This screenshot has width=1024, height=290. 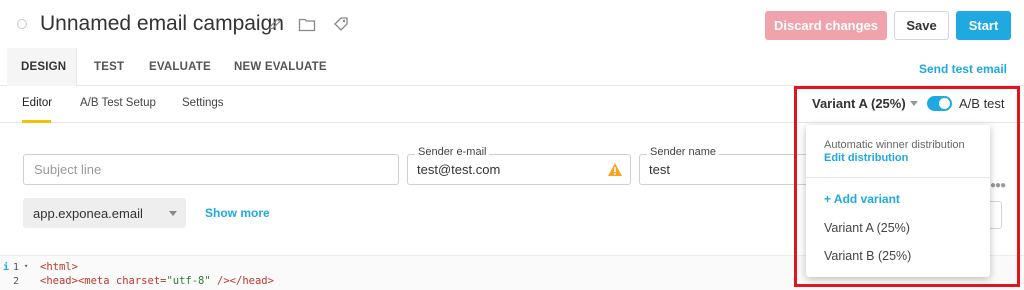 I want to click on warning-icon, so click(x=615, y=172).